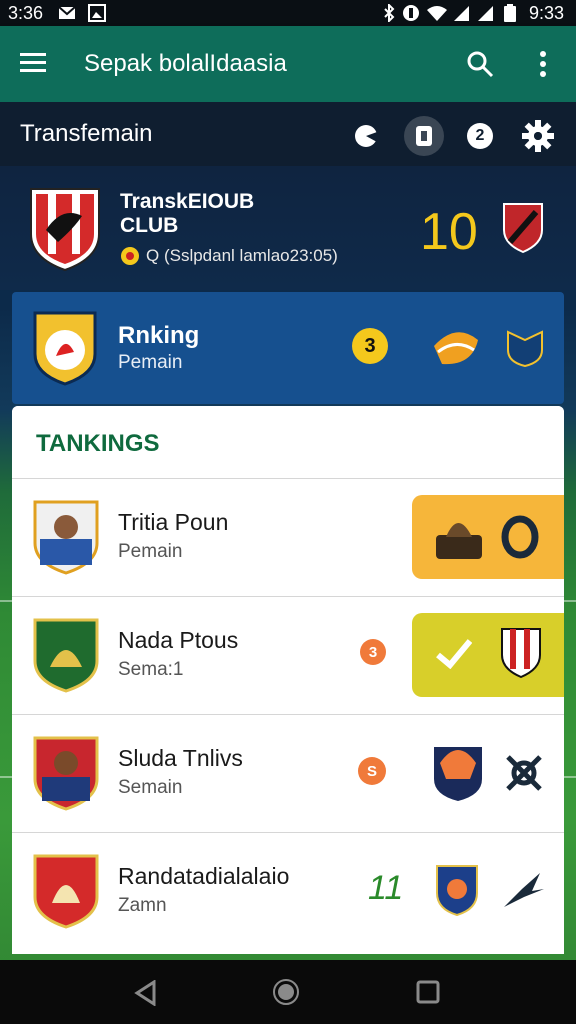  I want to click on crossed-anchors-icon, so click(524, 775).